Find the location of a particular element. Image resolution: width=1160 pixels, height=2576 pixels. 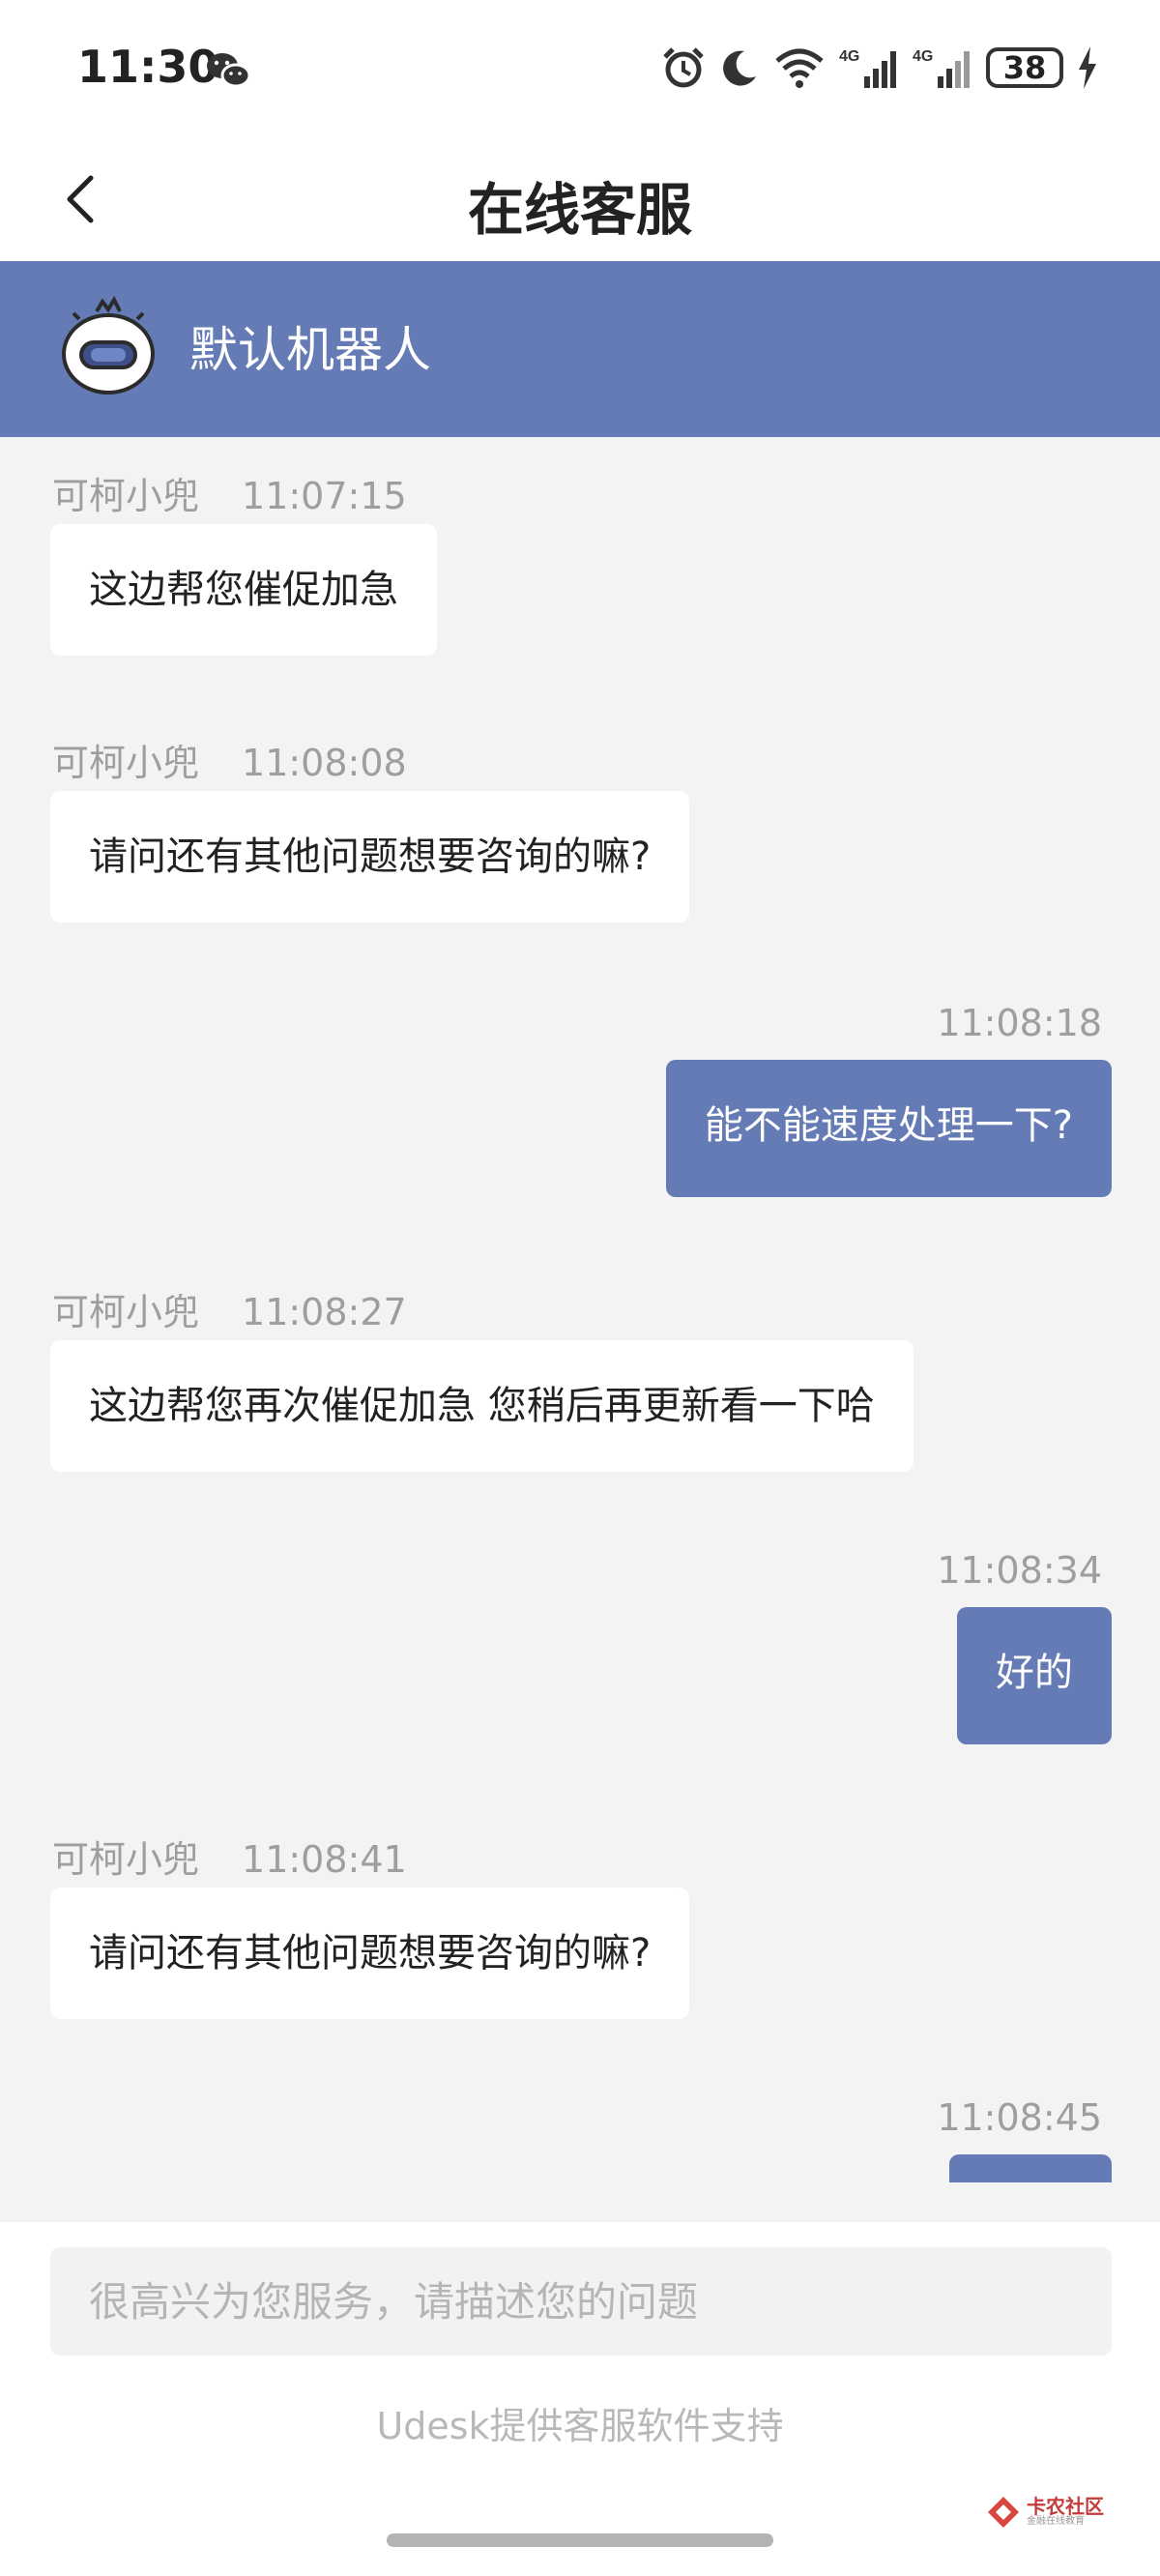

battery-indicator: 38 is located at coordinates (1024, 67).